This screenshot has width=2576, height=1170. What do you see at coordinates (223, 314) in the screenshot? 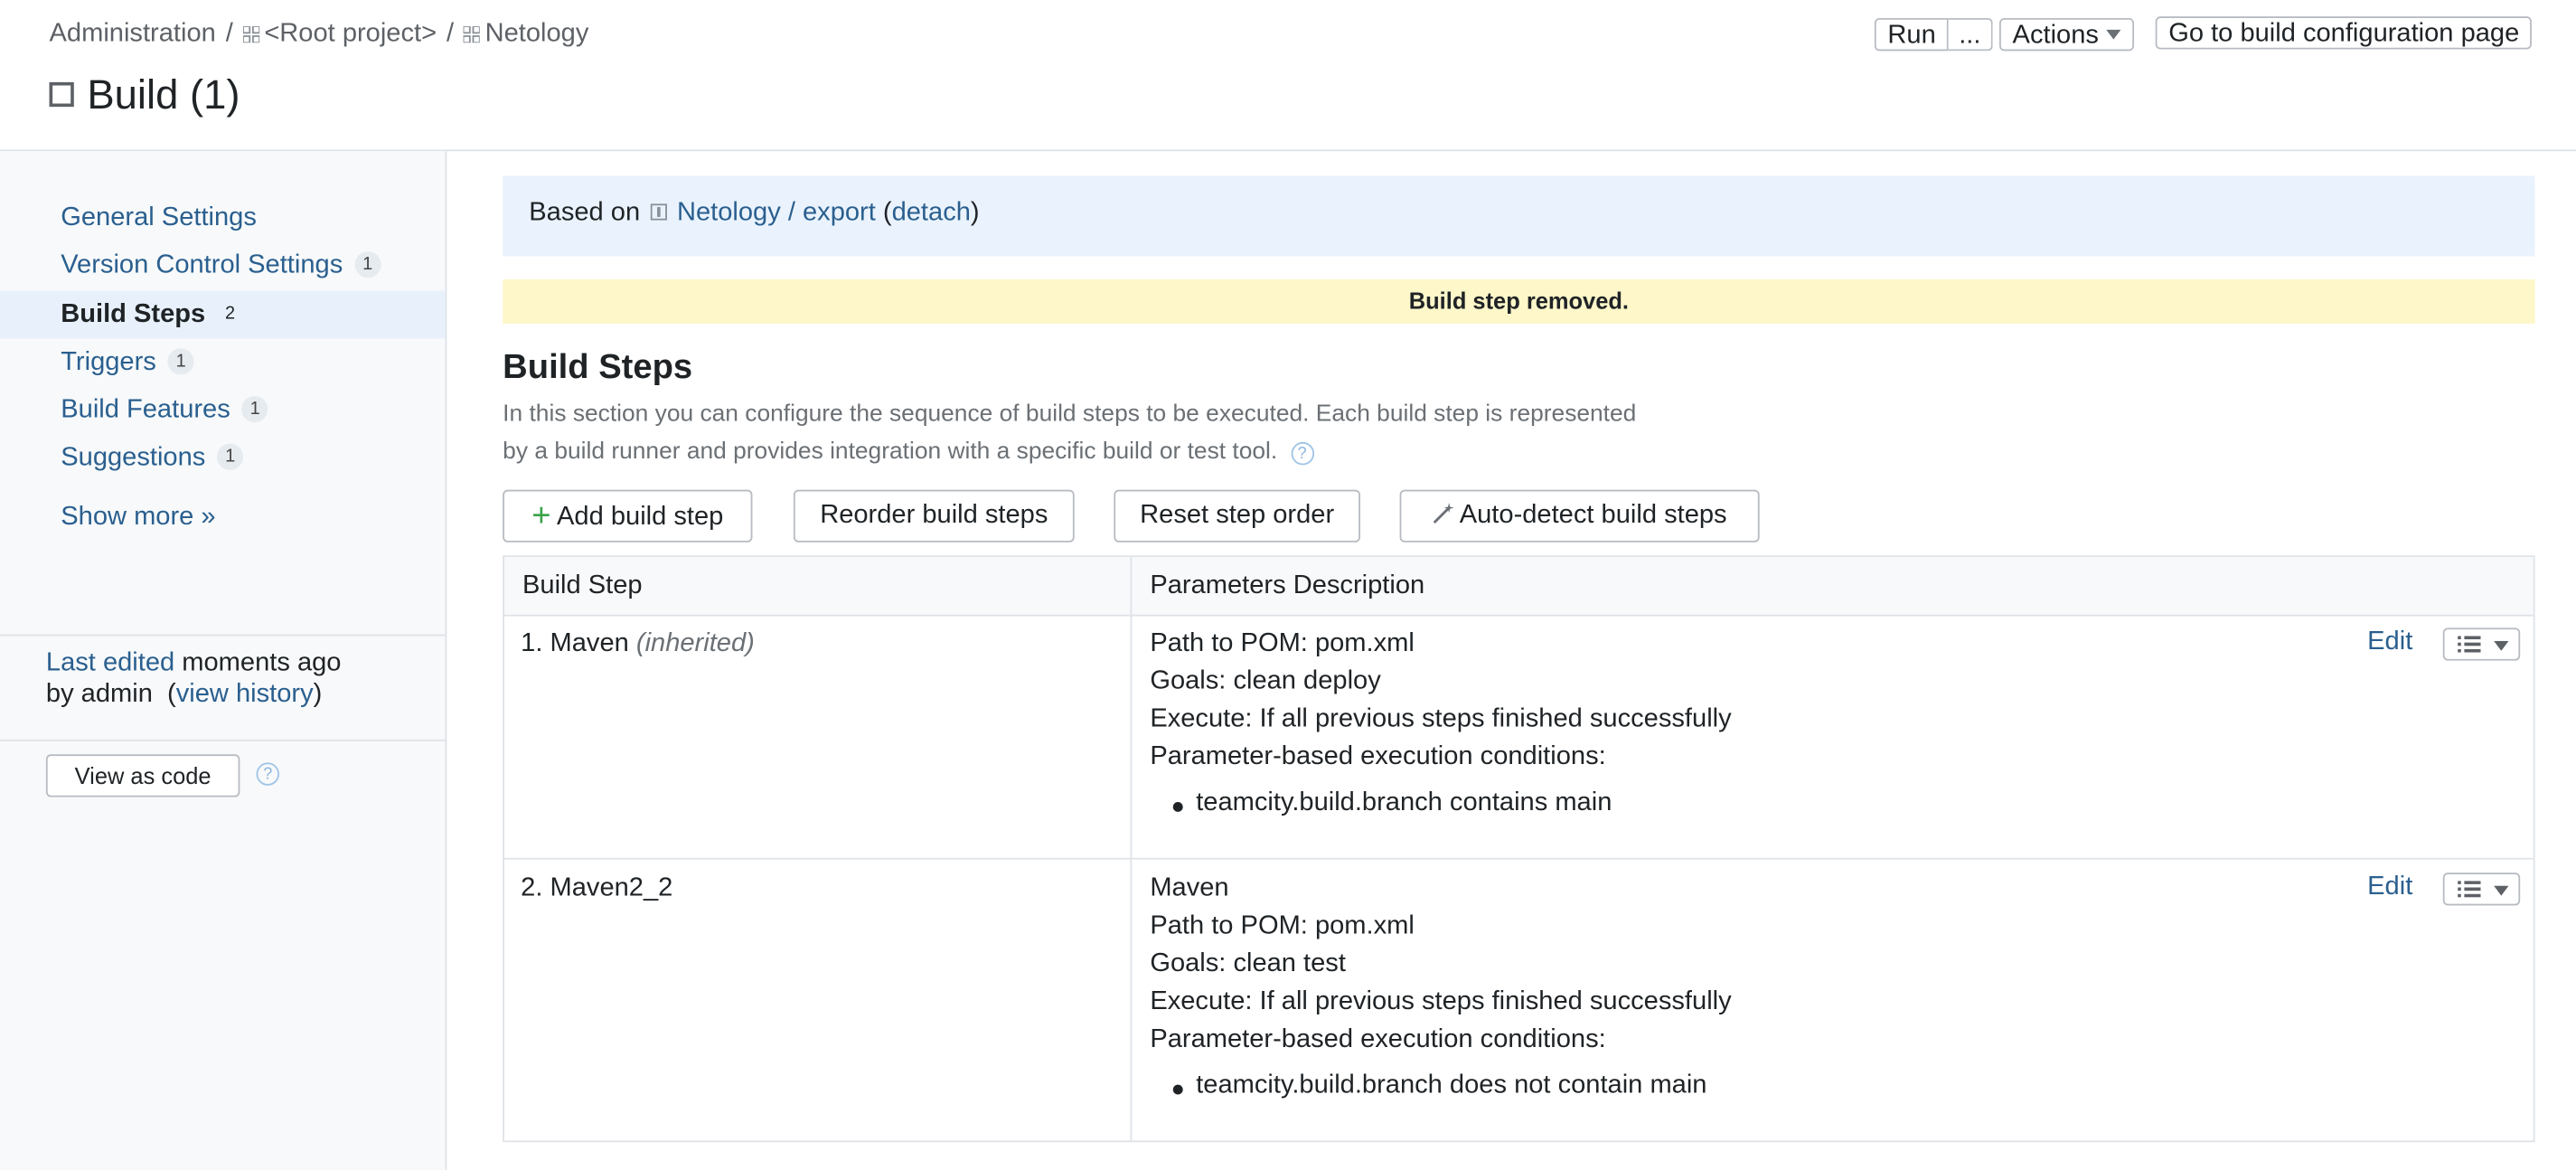
I see `sidebar-item-build-steps: Build Steps 2` at bounding box center [223, 314].